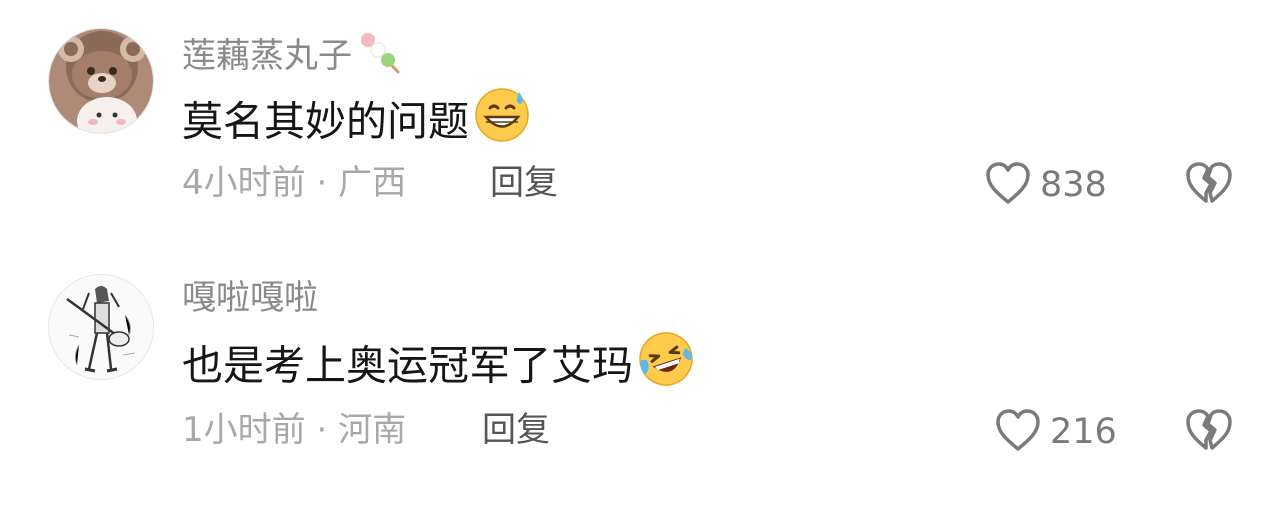 The image size is (1284, 508). Describe the element at coordinates (1073, 185) in the screenshot. I see `like-count: 838` at that location.